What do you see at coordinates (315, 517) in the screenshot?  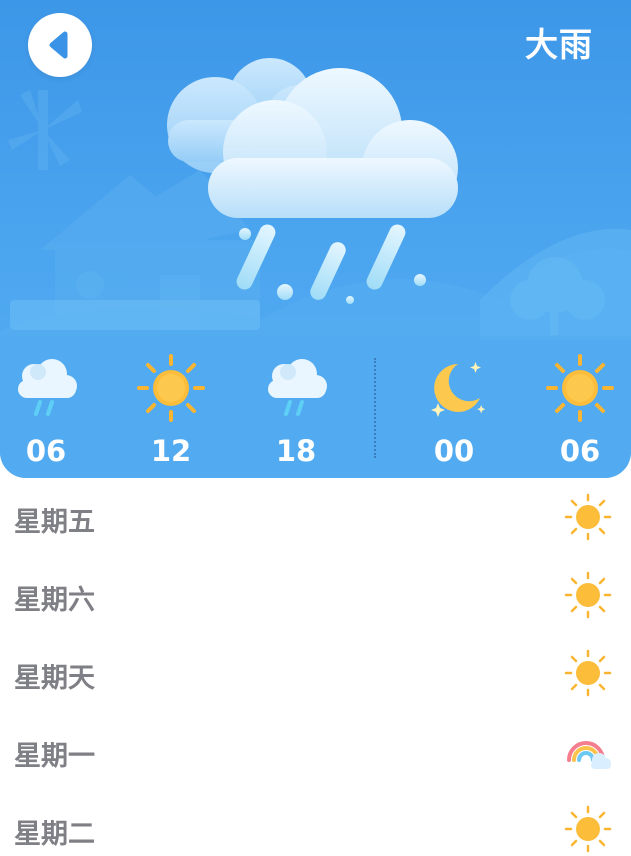 I see `daily-row: 星期五` at bounding box center [315, 517].